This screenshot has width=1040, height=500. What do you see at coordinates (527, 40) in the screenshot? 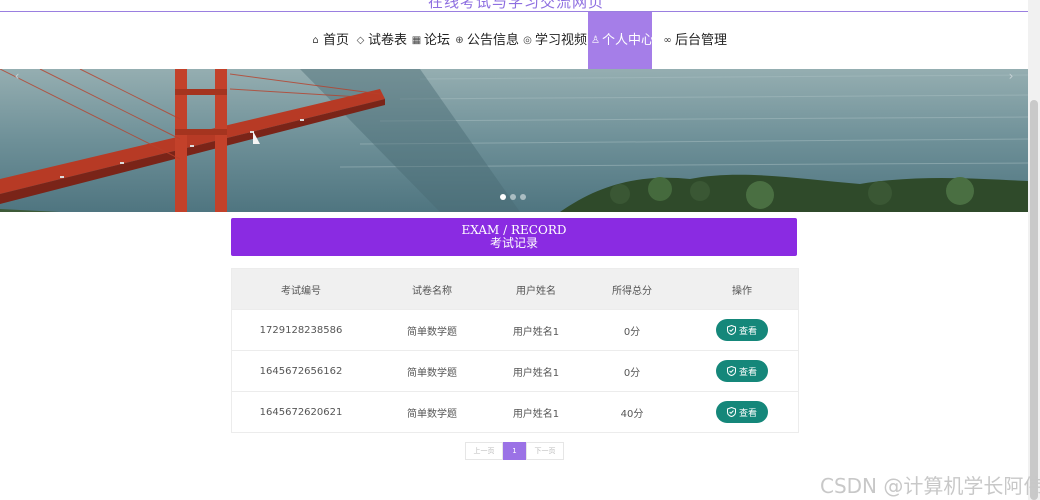
I see `video-icon: ◎` at bounding box center [527, 40].